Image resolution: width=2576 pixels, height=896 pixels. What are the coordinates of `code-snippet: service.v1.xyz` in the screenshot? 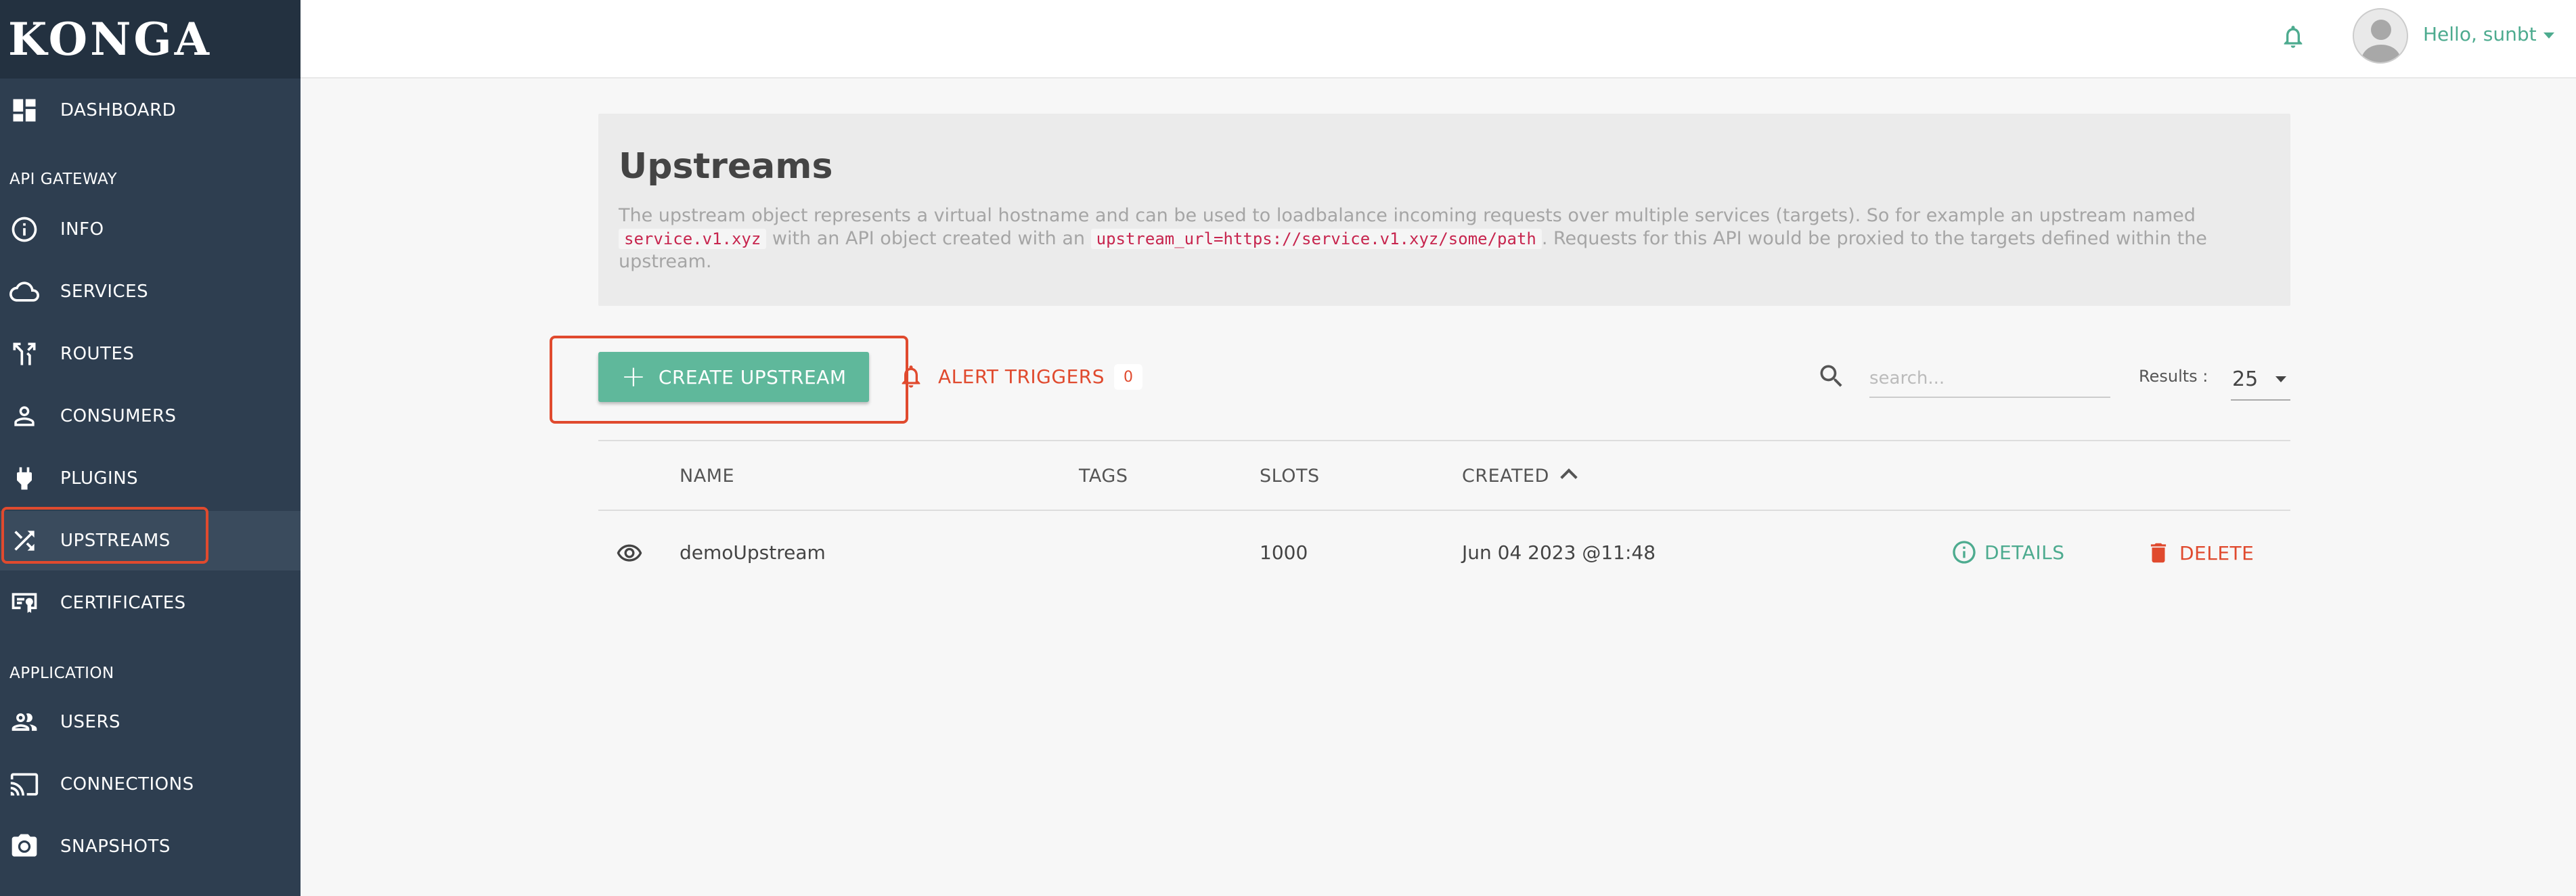 It's located at (693, 239).